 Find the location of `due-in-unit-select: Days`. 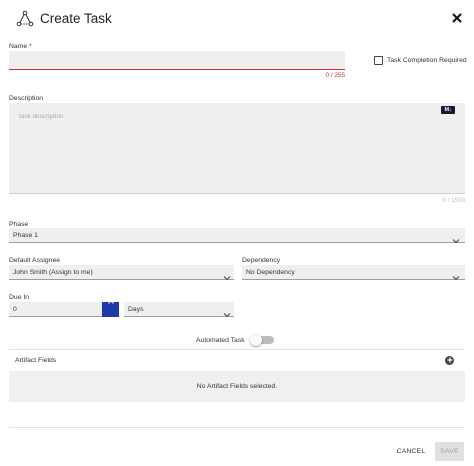

due-in-unit-select: Days is located at coordinates (179, 310).